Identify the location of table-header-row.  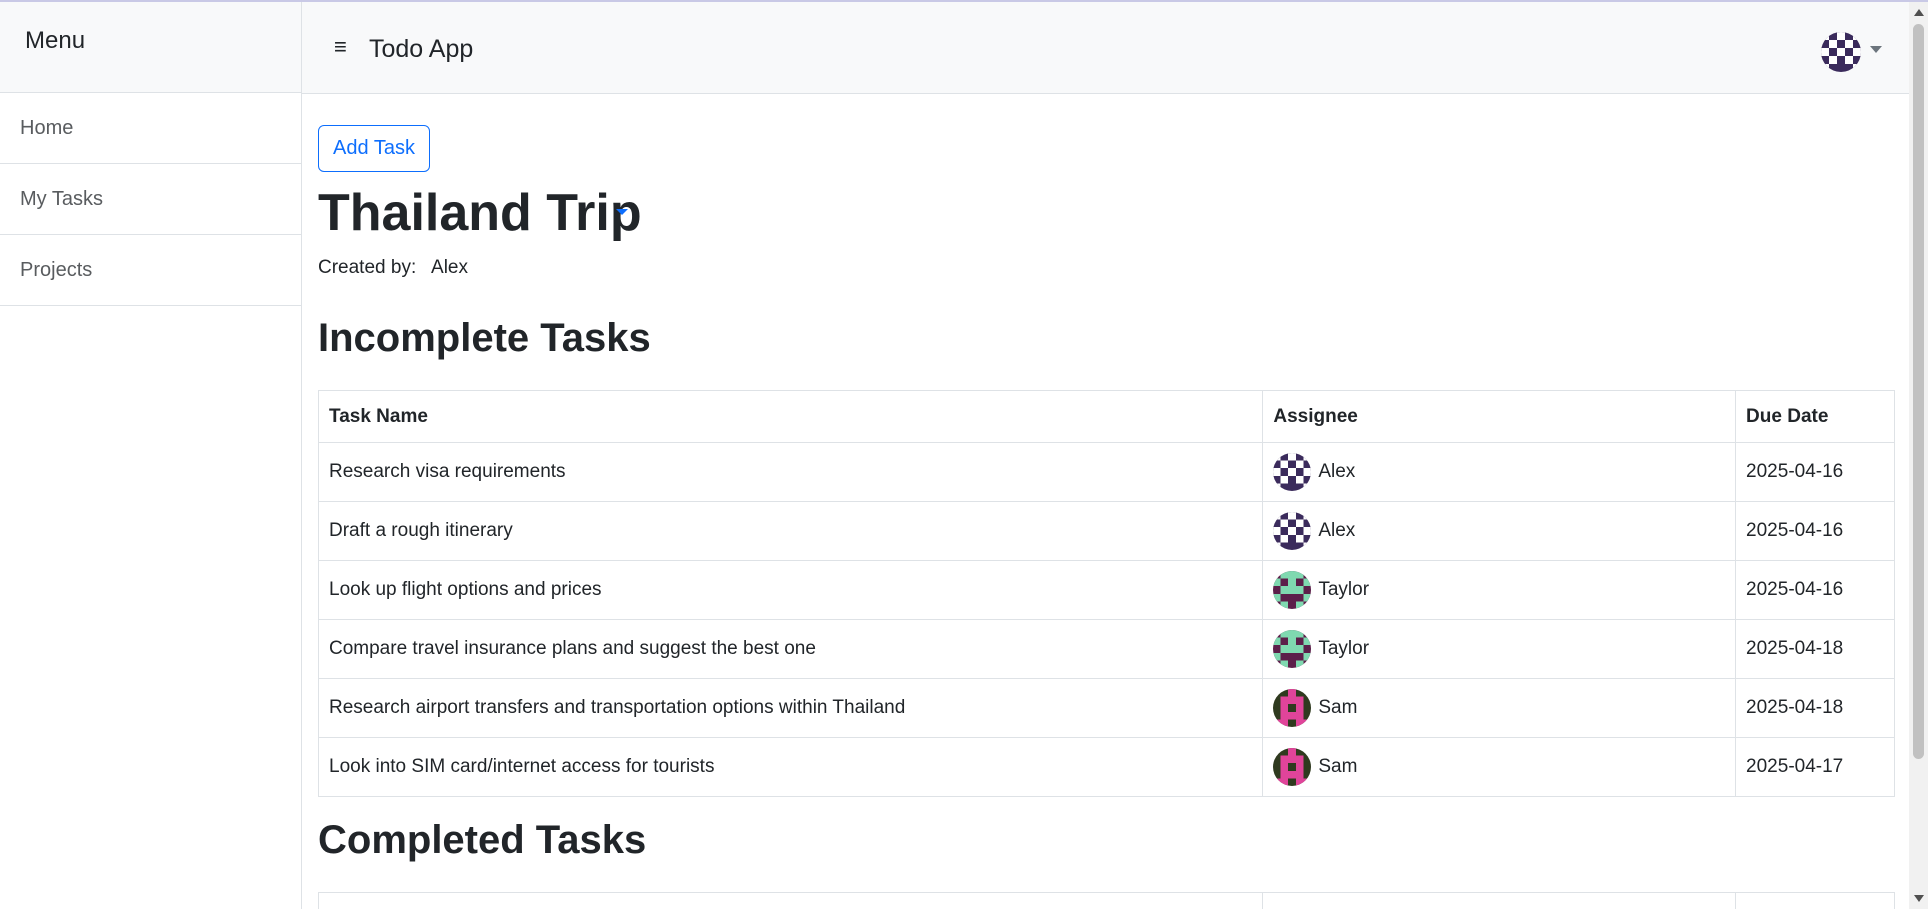
(1106, 900).